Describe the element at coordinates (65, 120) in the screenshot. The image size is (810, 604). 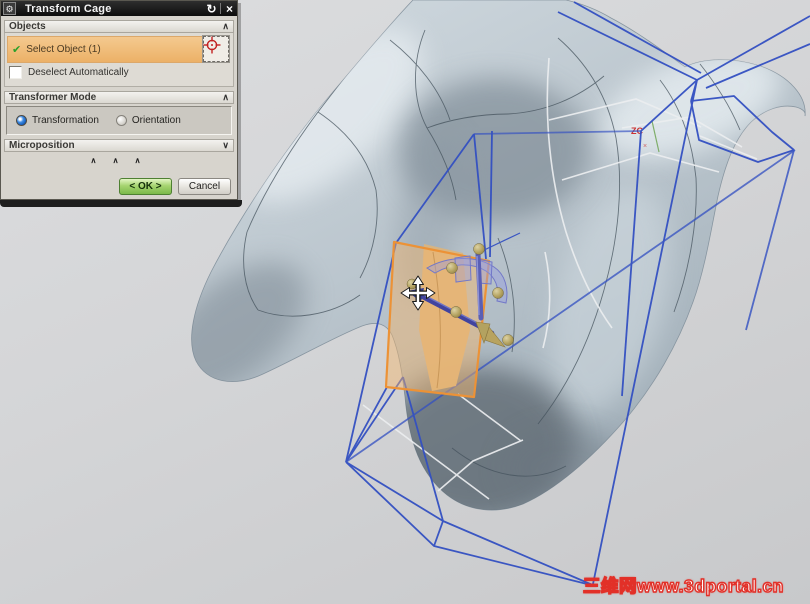
I see `transformation-radio-label: Transformation` at that location.